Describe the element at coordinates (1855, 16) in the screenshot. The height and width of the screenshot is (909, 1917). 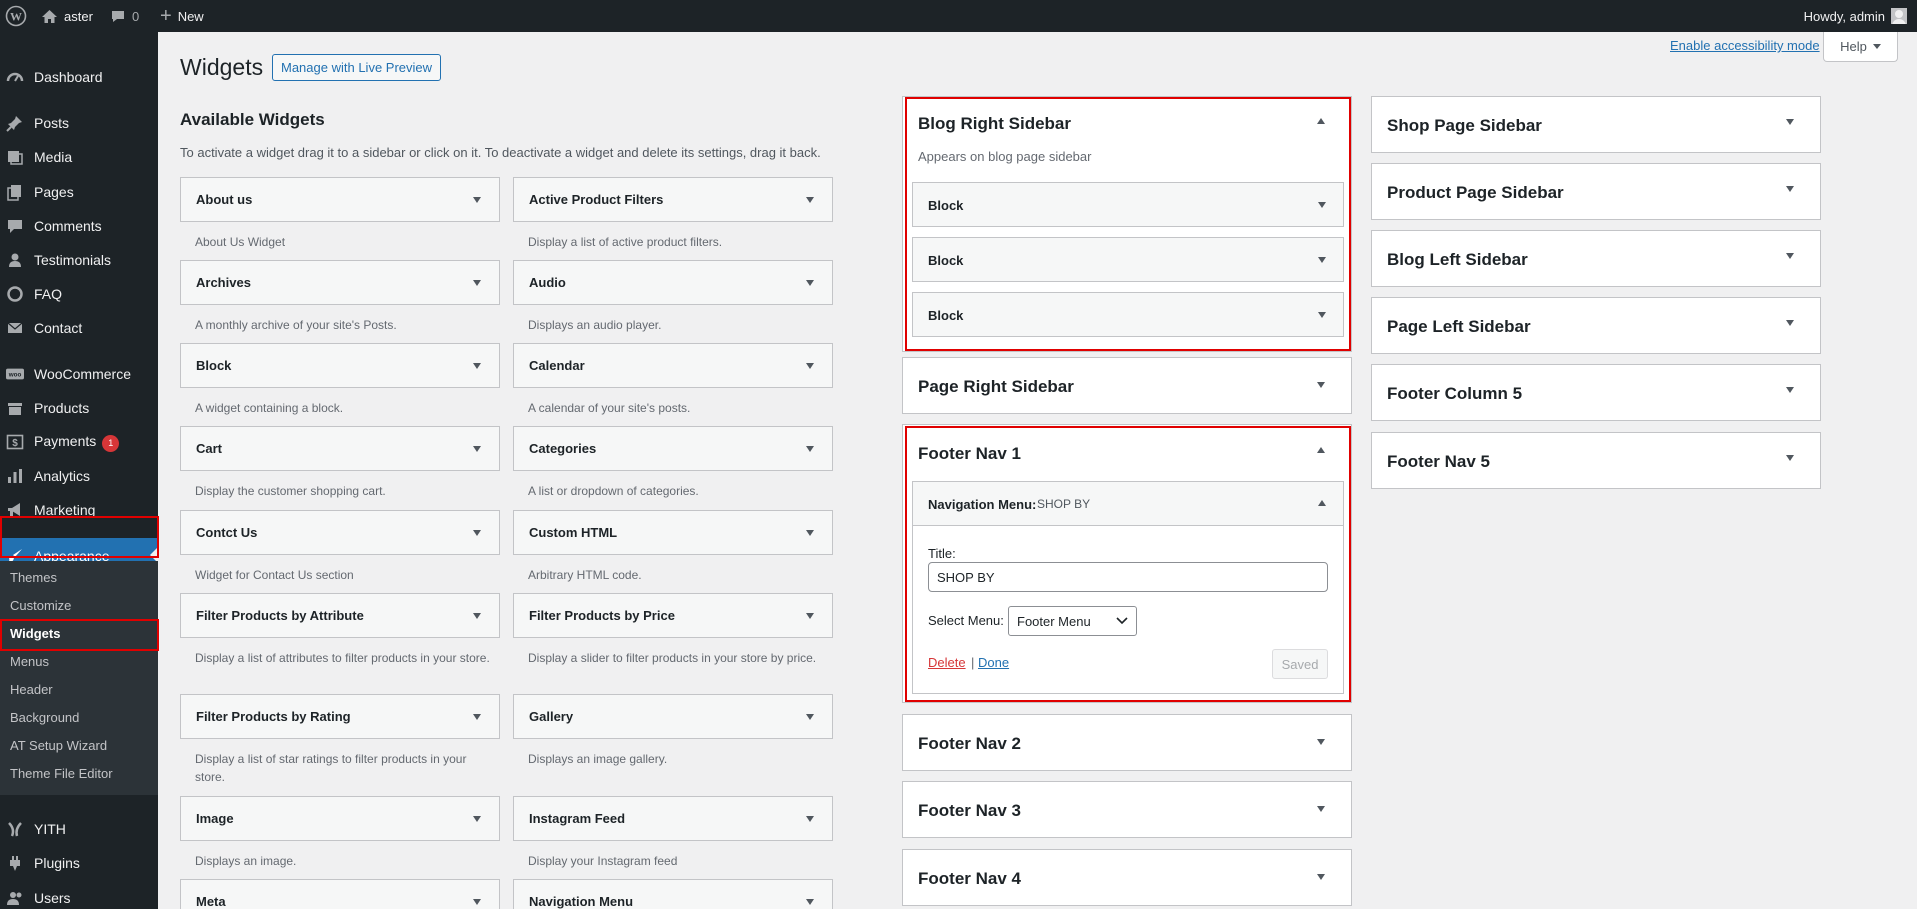
I see `my-account-link: Howdy, admin` at that location.